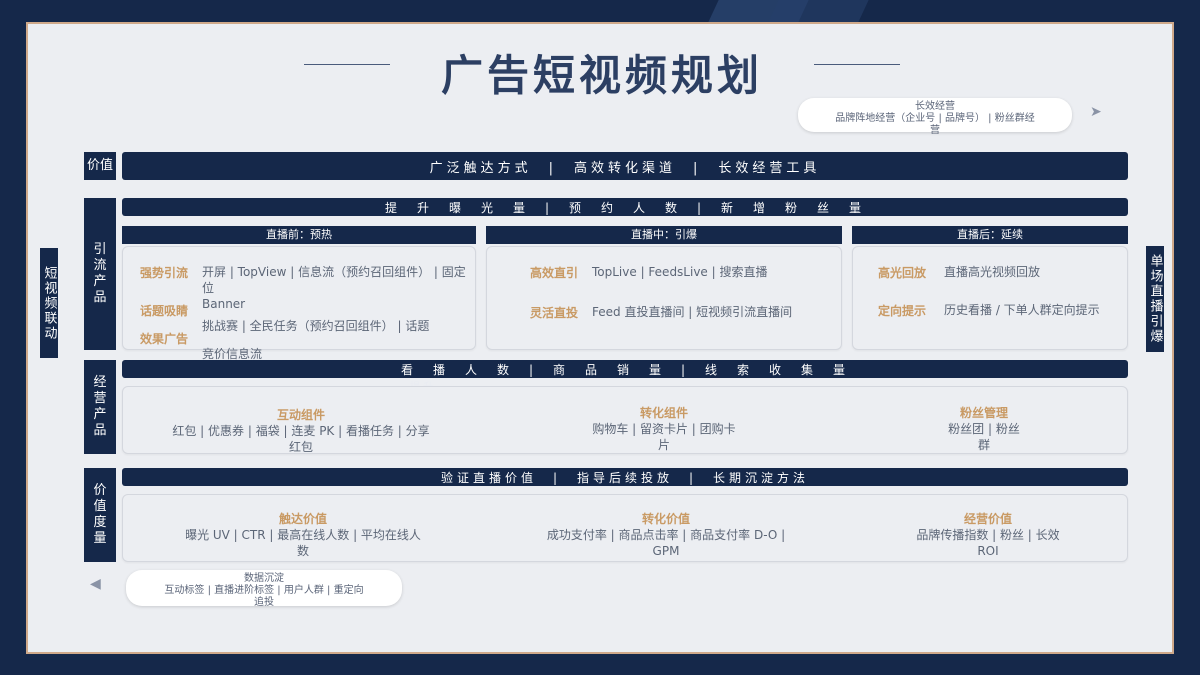  What do you see at coordinates (554, 313) in the screenshot?
I see `tag-label: 灵活直投` at bounding box center [554, 313].